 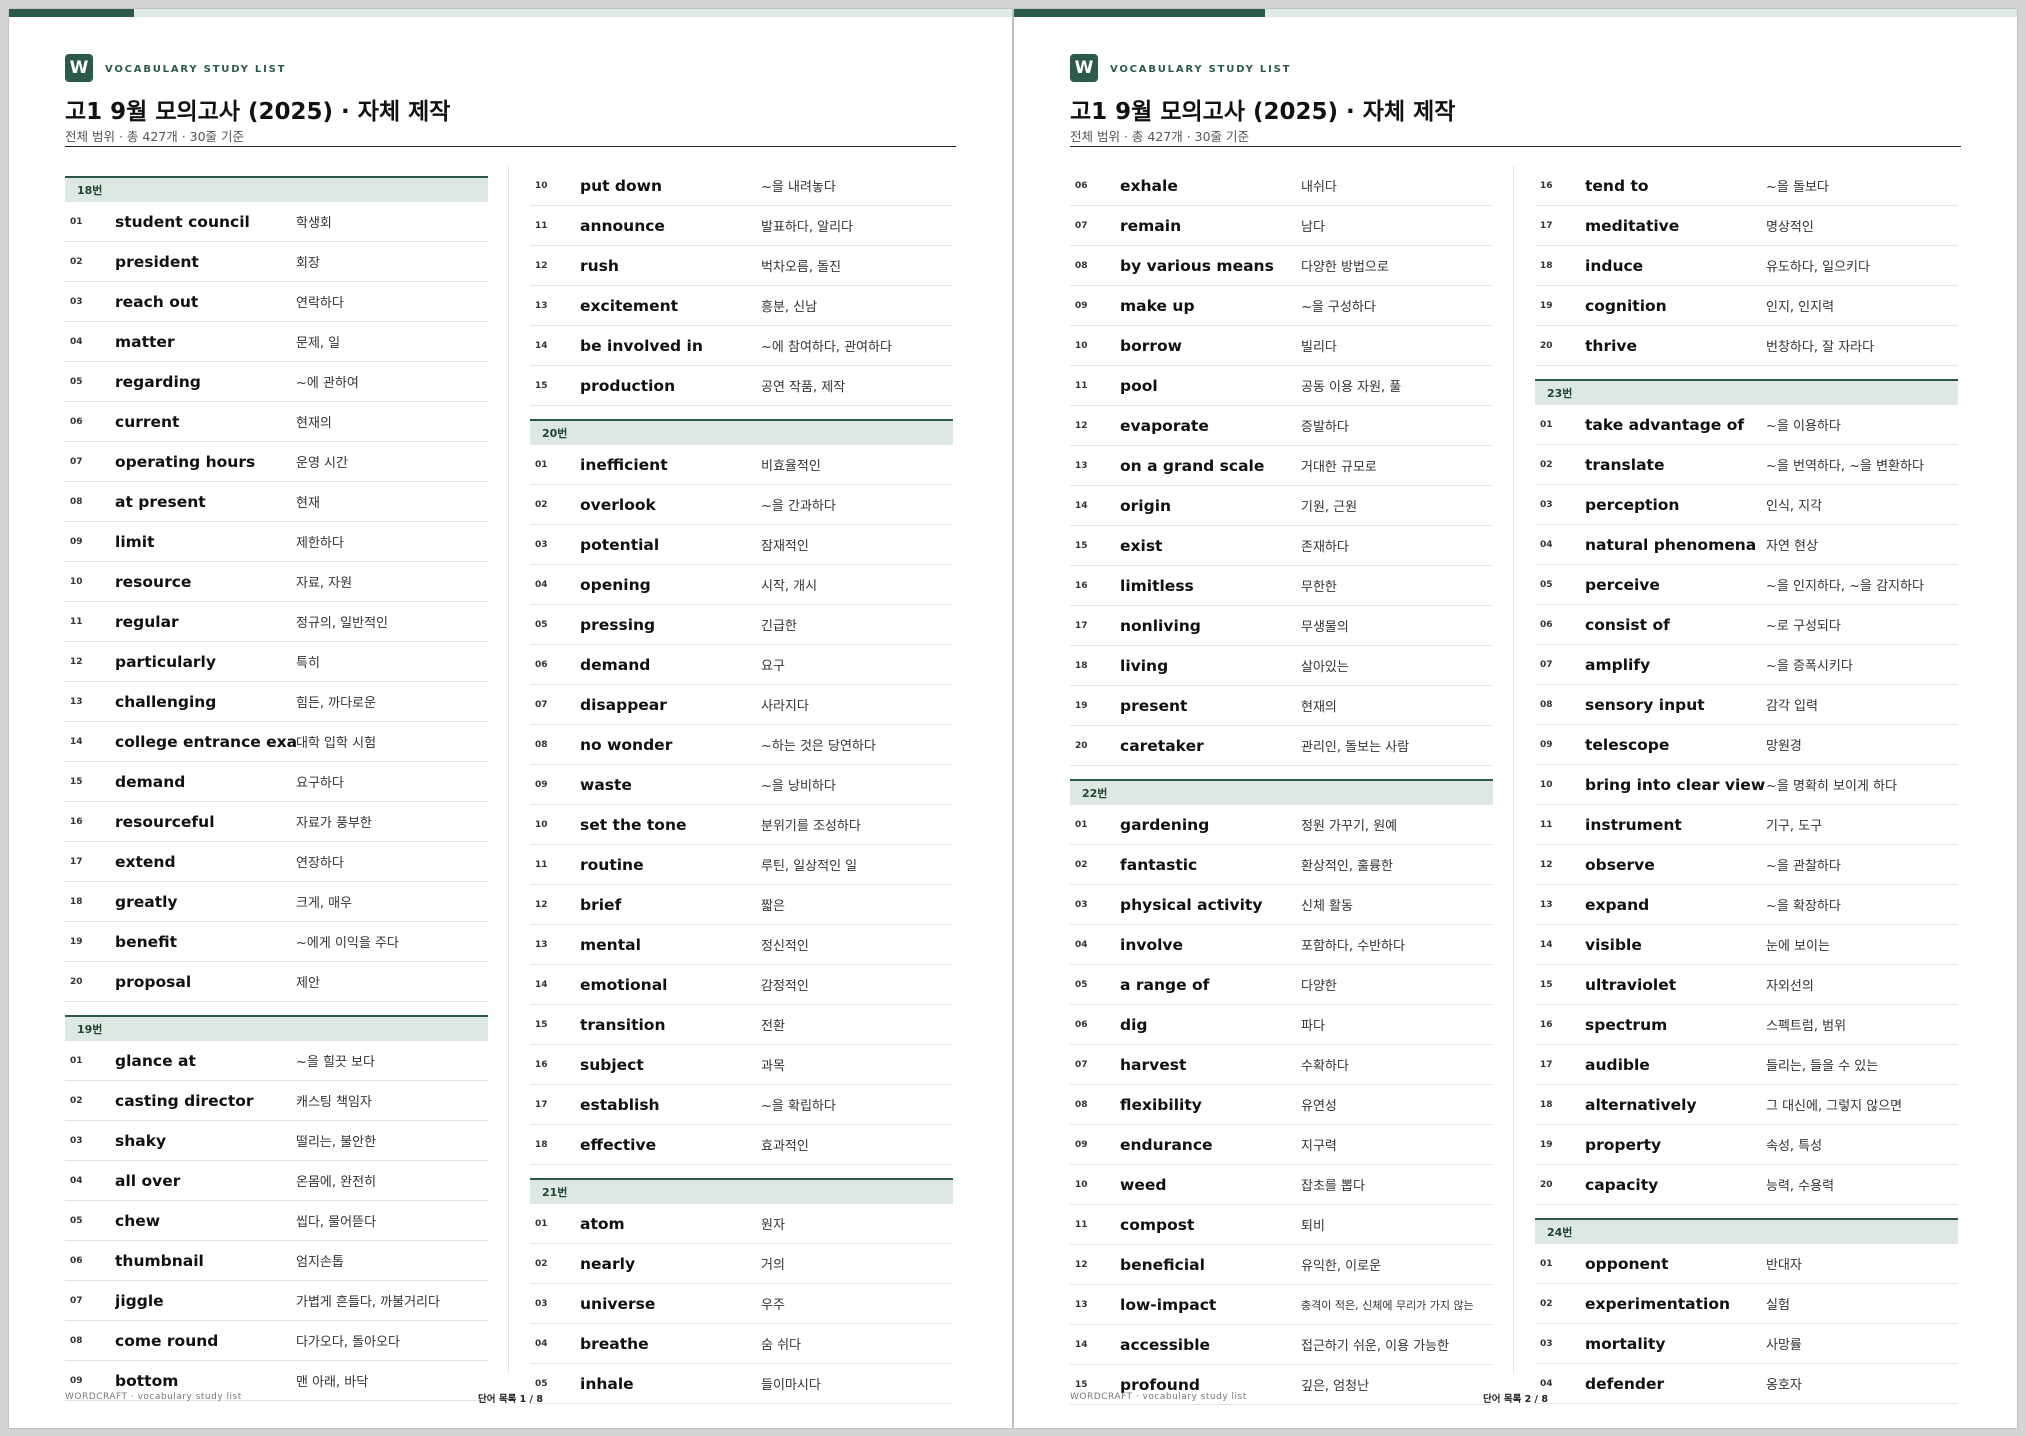 I want to click on word-number: 14, so click(x=76, y=741).